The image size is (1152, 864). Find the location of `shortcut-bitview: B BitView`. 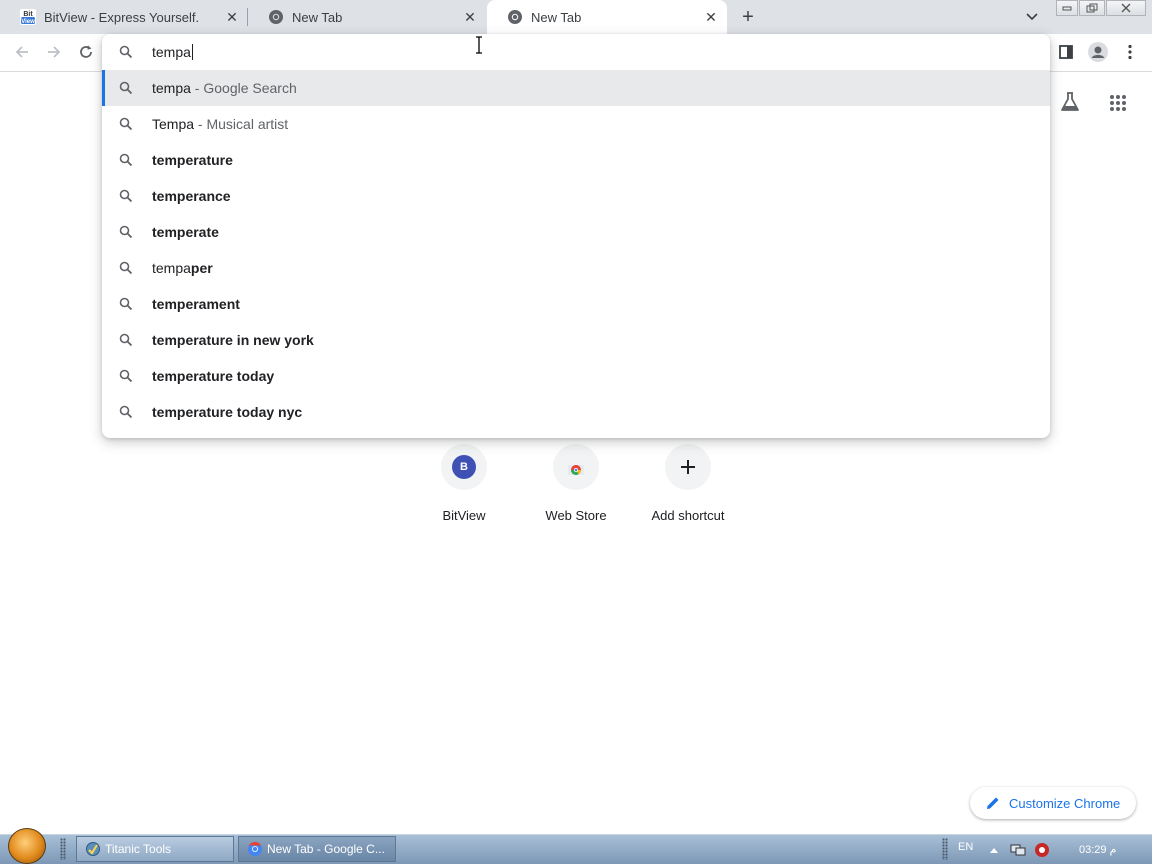

shortcut-bitview: B BitView is located at coordinates (464, 483).